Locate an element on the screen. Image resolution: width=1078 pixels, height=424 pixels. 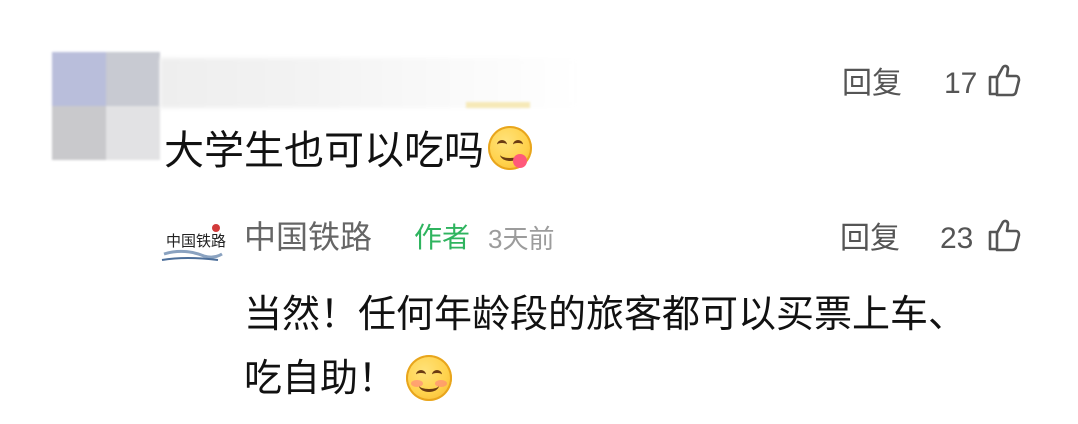
railway-logo: 中国铁路 is located at coordinates (193, 242).